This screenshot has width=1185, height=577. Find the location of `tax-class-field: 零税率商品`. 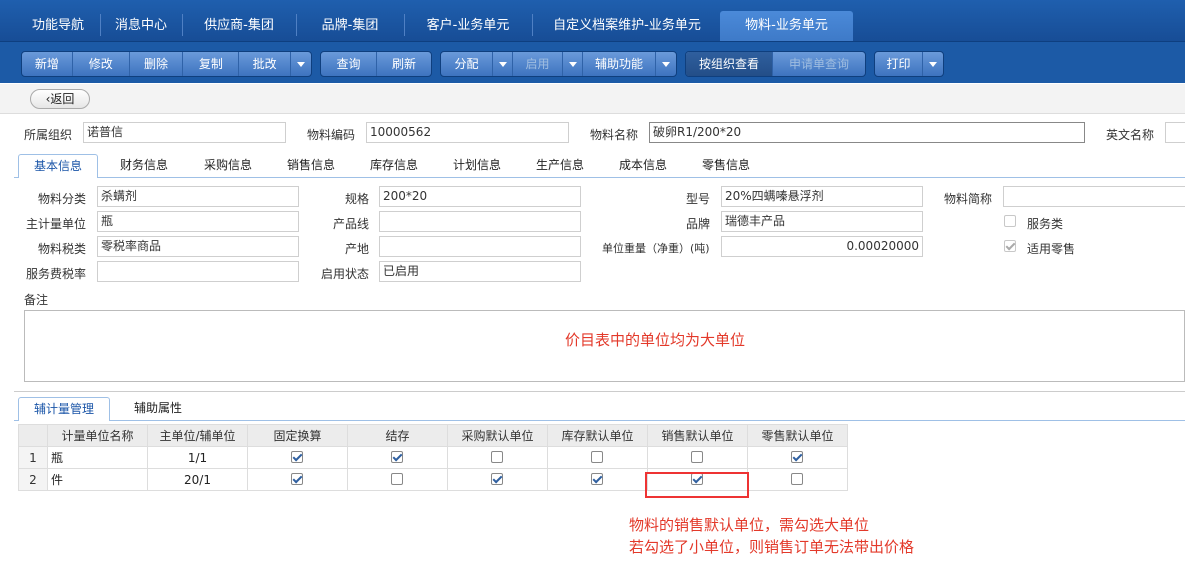

tax-class-field: 零税率商品 is located at coordinates (198, 246).